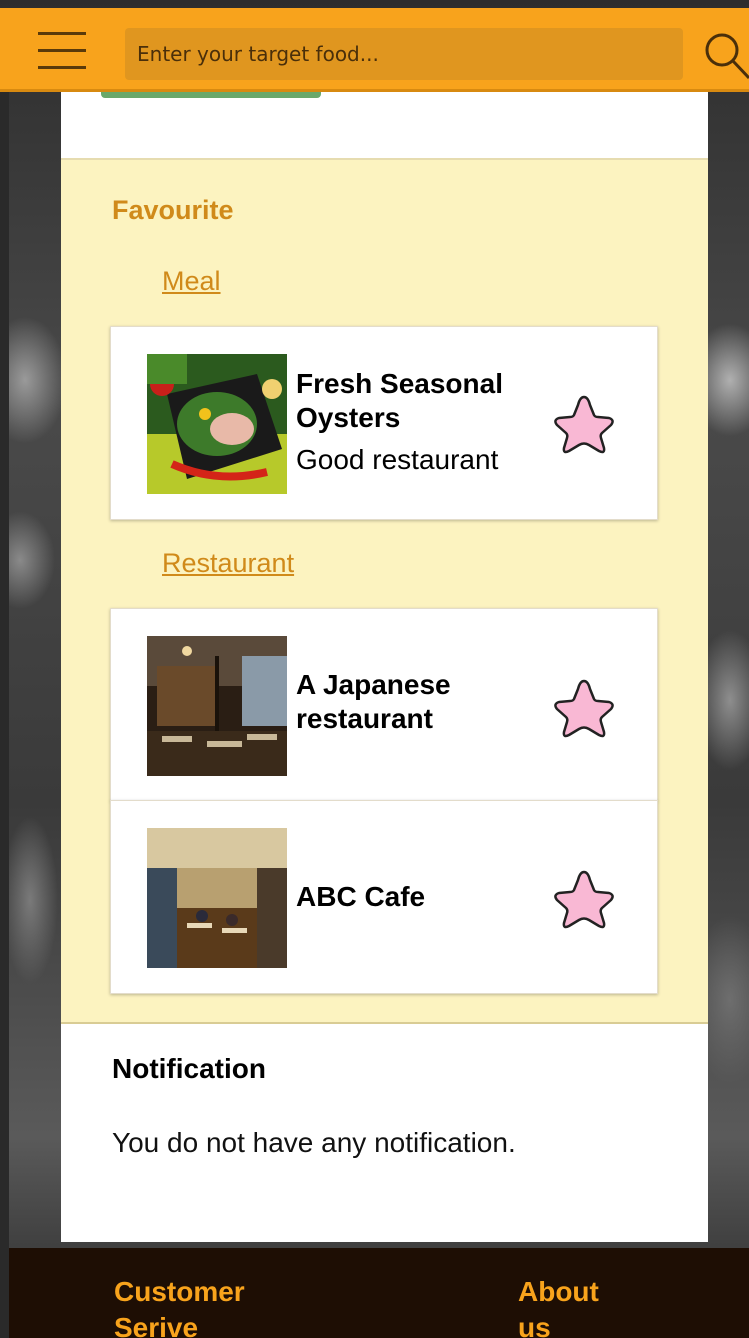  I want to click on left-edge, so click(4, 715).